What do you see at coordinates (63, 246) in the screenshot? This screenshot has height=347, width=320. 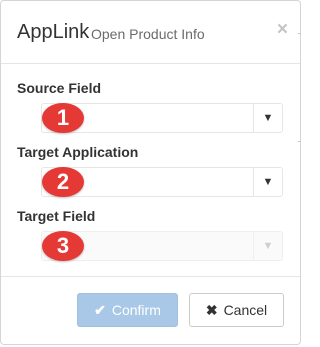 I see `step-badge-3: 3` at bounding box center [63, 246].